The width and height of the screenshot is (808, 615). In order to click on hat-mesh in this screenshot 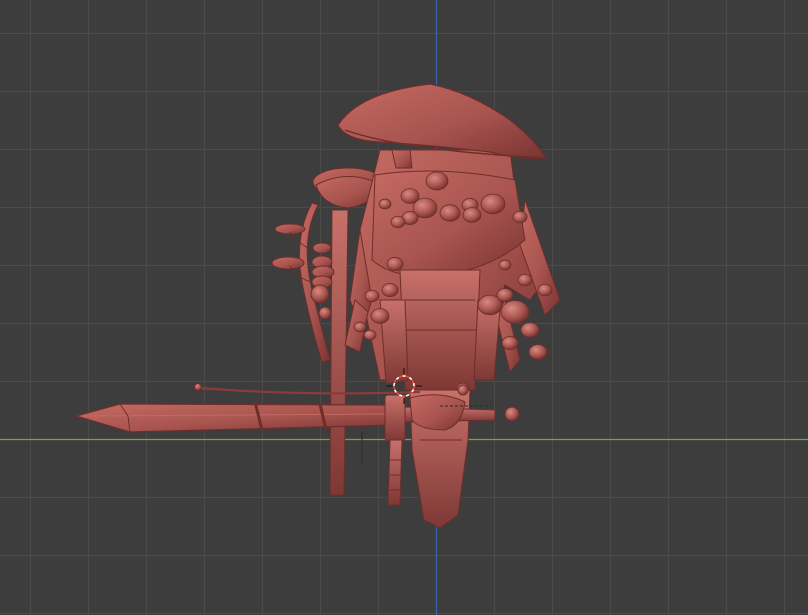, I will do `click(442, 121)`.